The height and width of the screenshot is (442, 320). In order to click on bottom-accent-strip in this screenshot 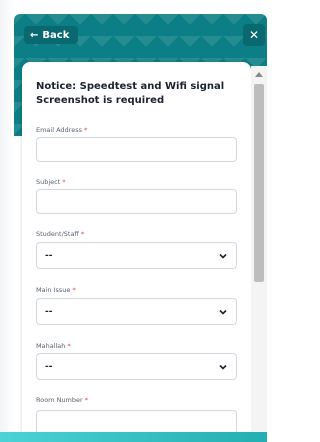, I will do `click(133, 437)`.